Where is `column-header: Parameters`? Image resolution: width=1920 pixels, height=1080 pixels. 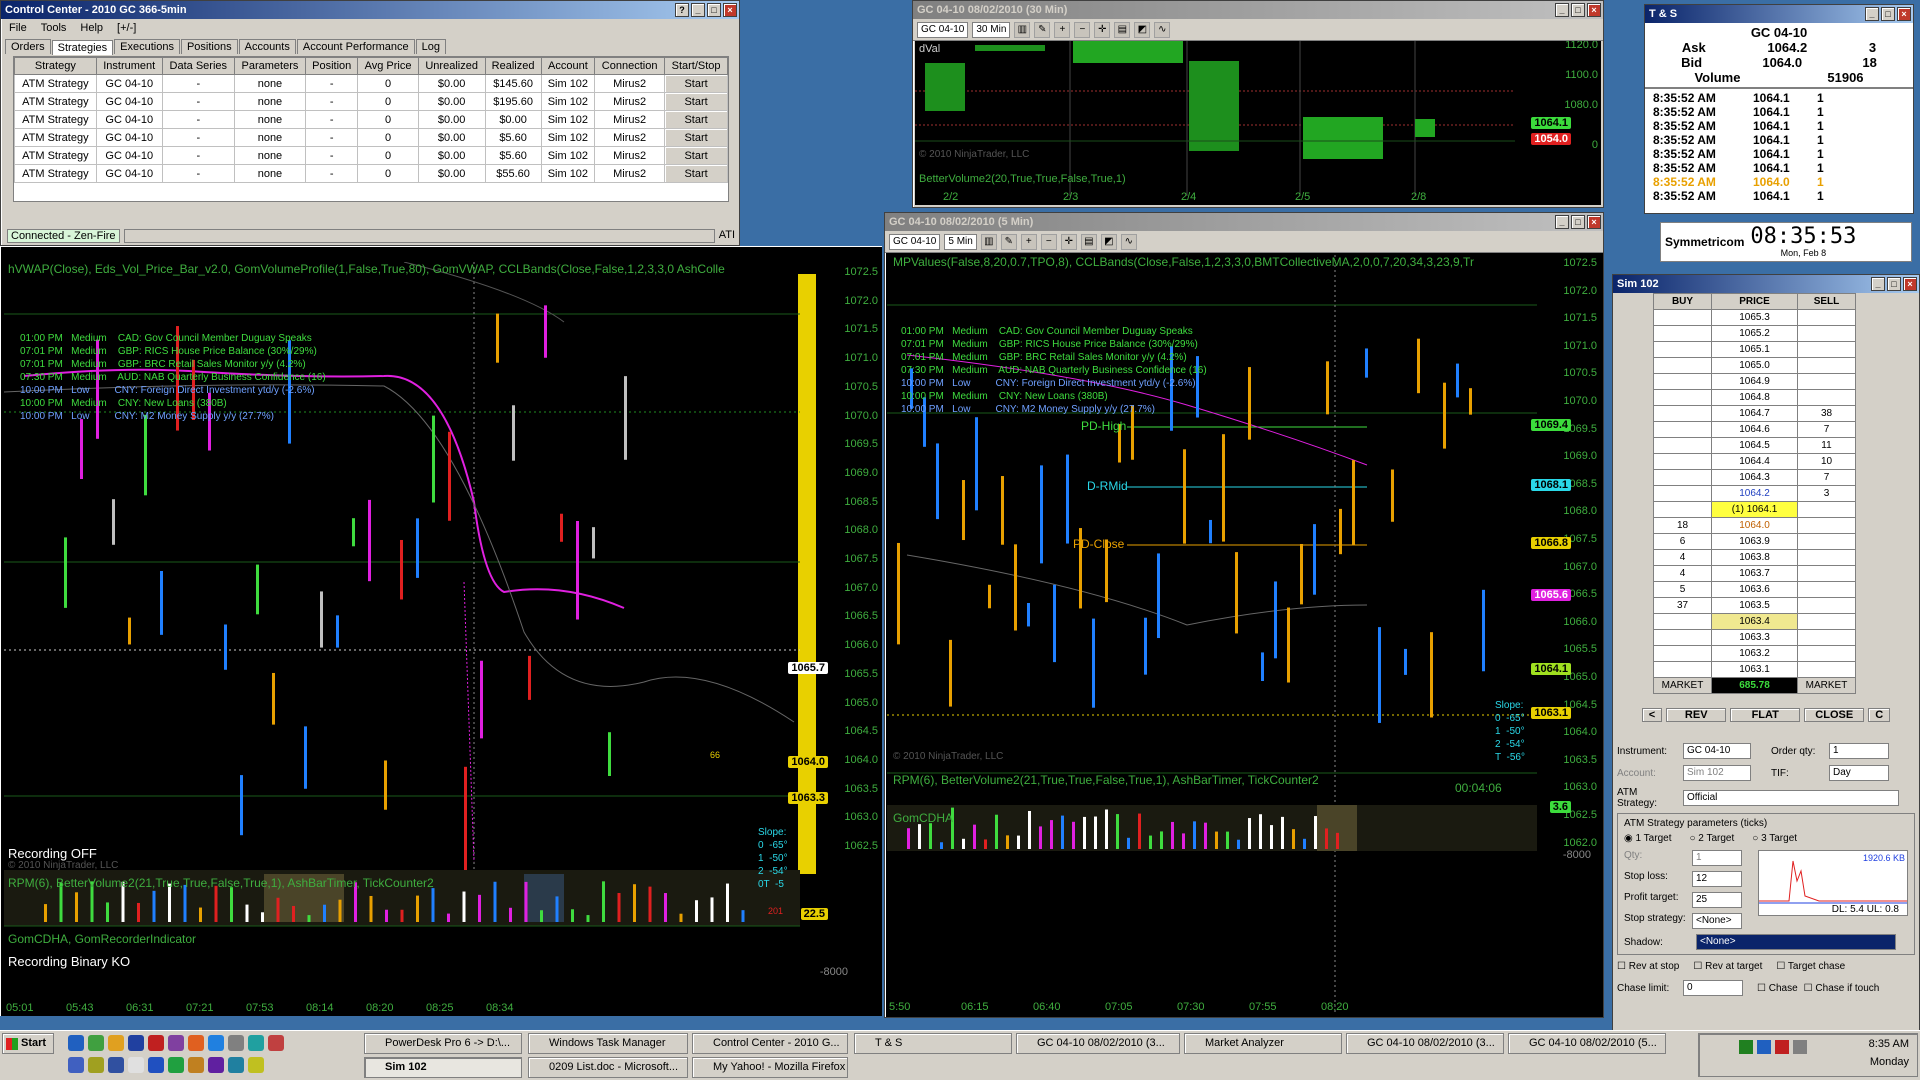
column-header: Parameters is located at coordinates (270, 66).